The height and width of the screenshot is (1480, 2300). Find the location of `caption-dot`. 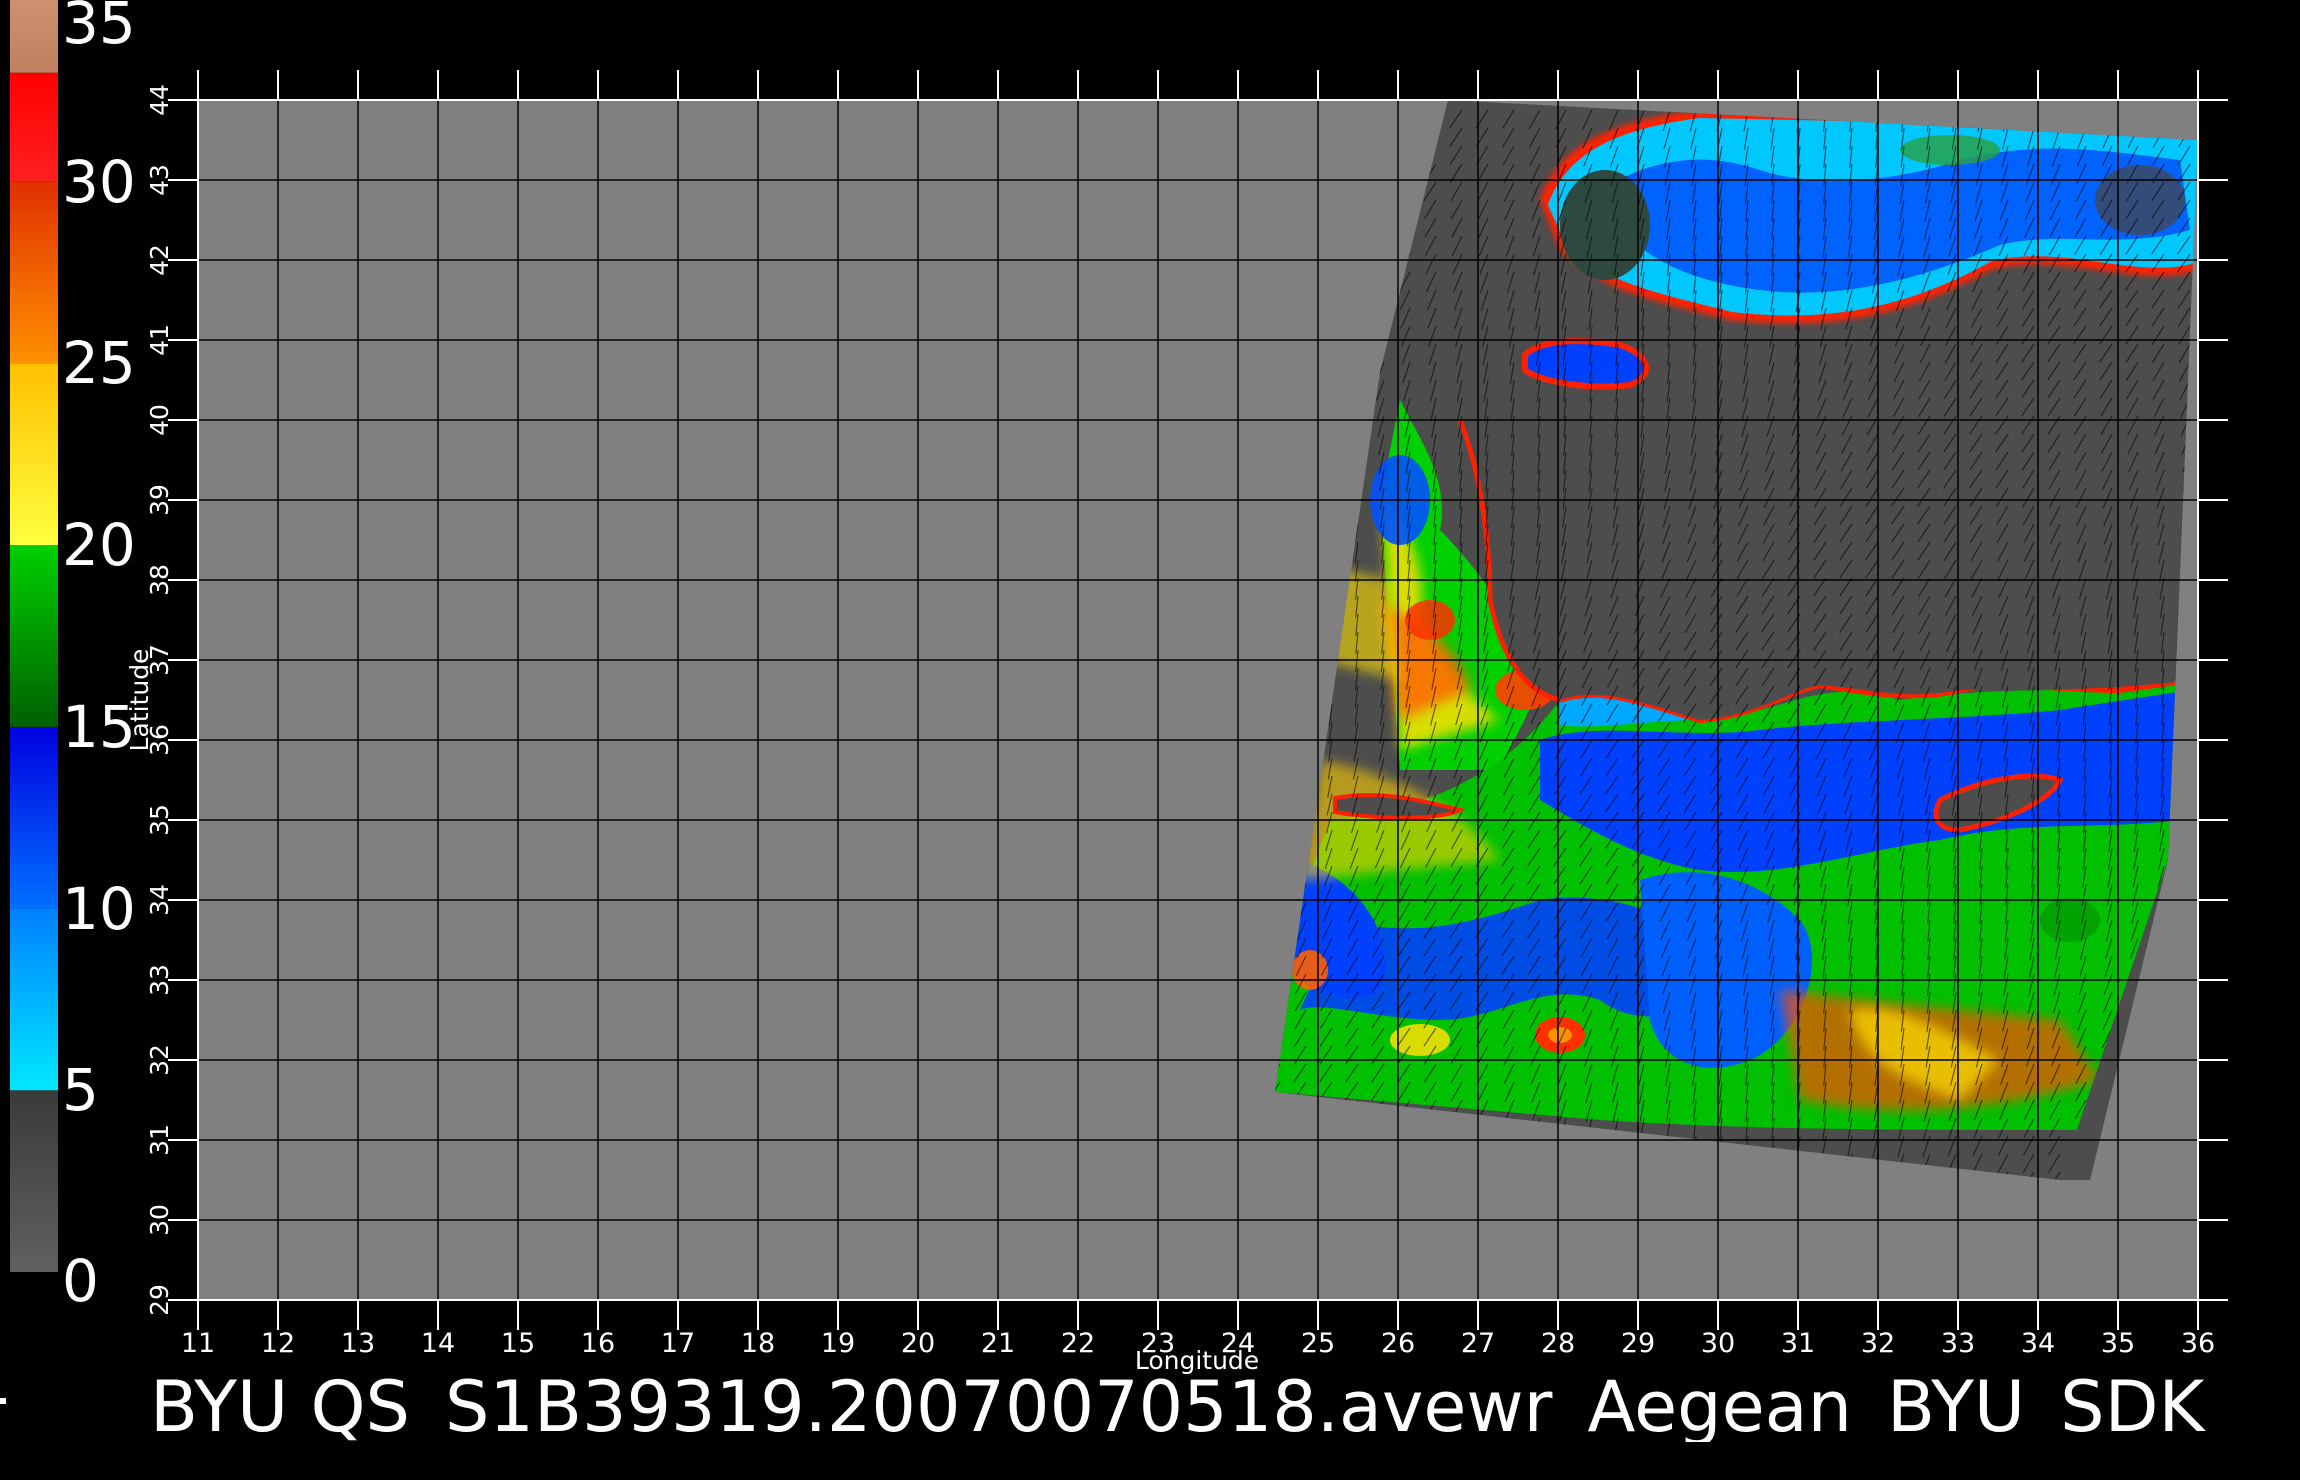

caption-dot is located at coordinates (3, 1401).